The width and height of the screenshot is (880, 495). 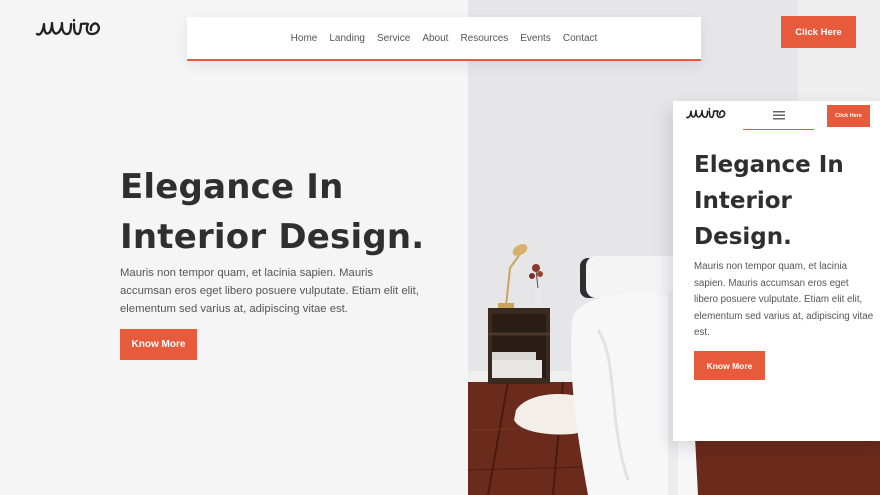 What do you see at coordinates (158, 344) in the screenshot?
I see `know-more-button: Know More` at bounding box center [158, 344].